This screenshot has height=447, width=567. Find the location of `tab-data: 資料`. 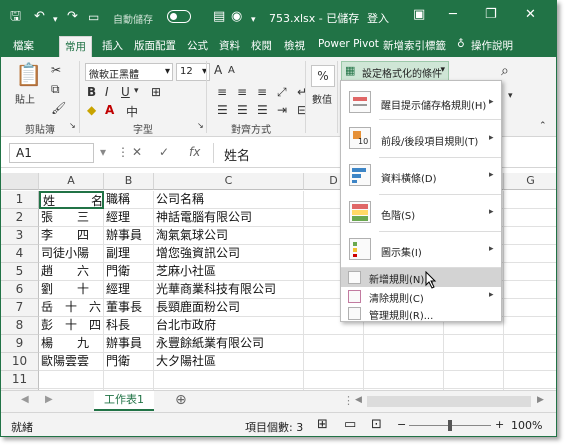

tab-data: 資料 is located at coordinates (229, 45).